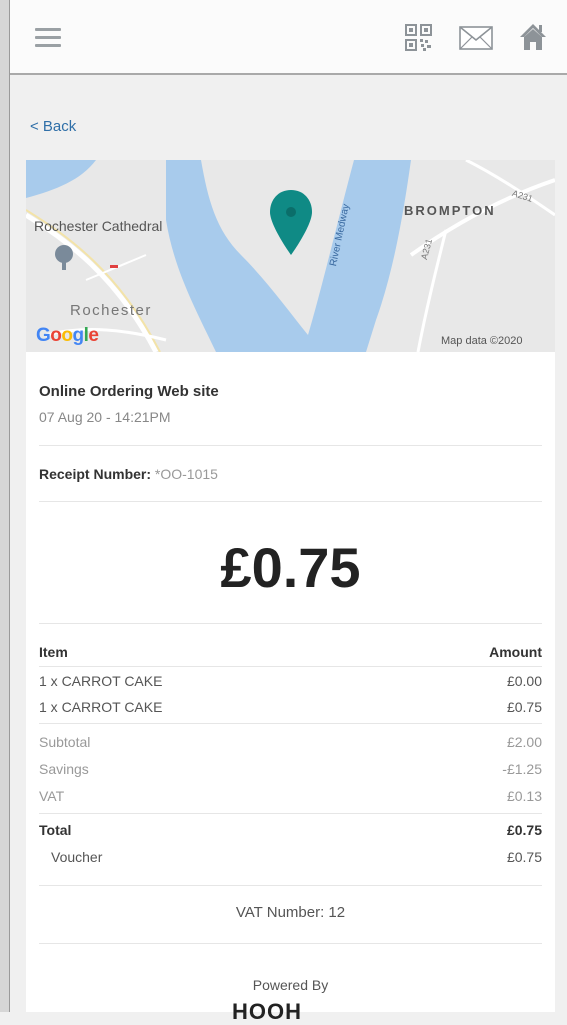 This screenshot has height=1025, width=567. What do you see at coordinates (53, 126) in the screenshot?
I see `back-link: < Back` at bounding box center [53, 126].